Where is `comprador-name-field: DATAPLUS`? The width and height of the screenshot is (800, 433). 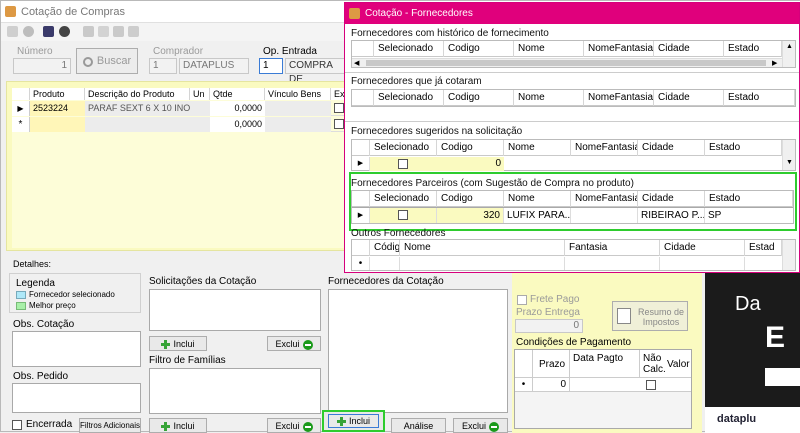
comprador-name-field: DATAPLUS is located at coordinates (214, 66).